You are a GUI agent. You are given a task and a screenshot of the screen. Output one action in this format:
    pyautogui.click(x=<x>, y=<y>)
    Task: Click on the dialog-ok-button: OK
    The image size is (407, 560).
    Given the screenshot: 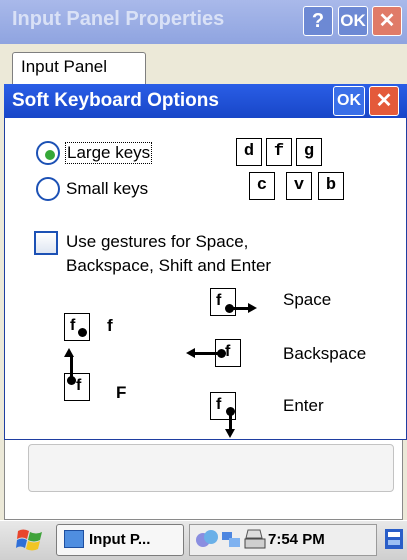 What is the action you would take?
    pyautogui.click(x=349, y=101)
    